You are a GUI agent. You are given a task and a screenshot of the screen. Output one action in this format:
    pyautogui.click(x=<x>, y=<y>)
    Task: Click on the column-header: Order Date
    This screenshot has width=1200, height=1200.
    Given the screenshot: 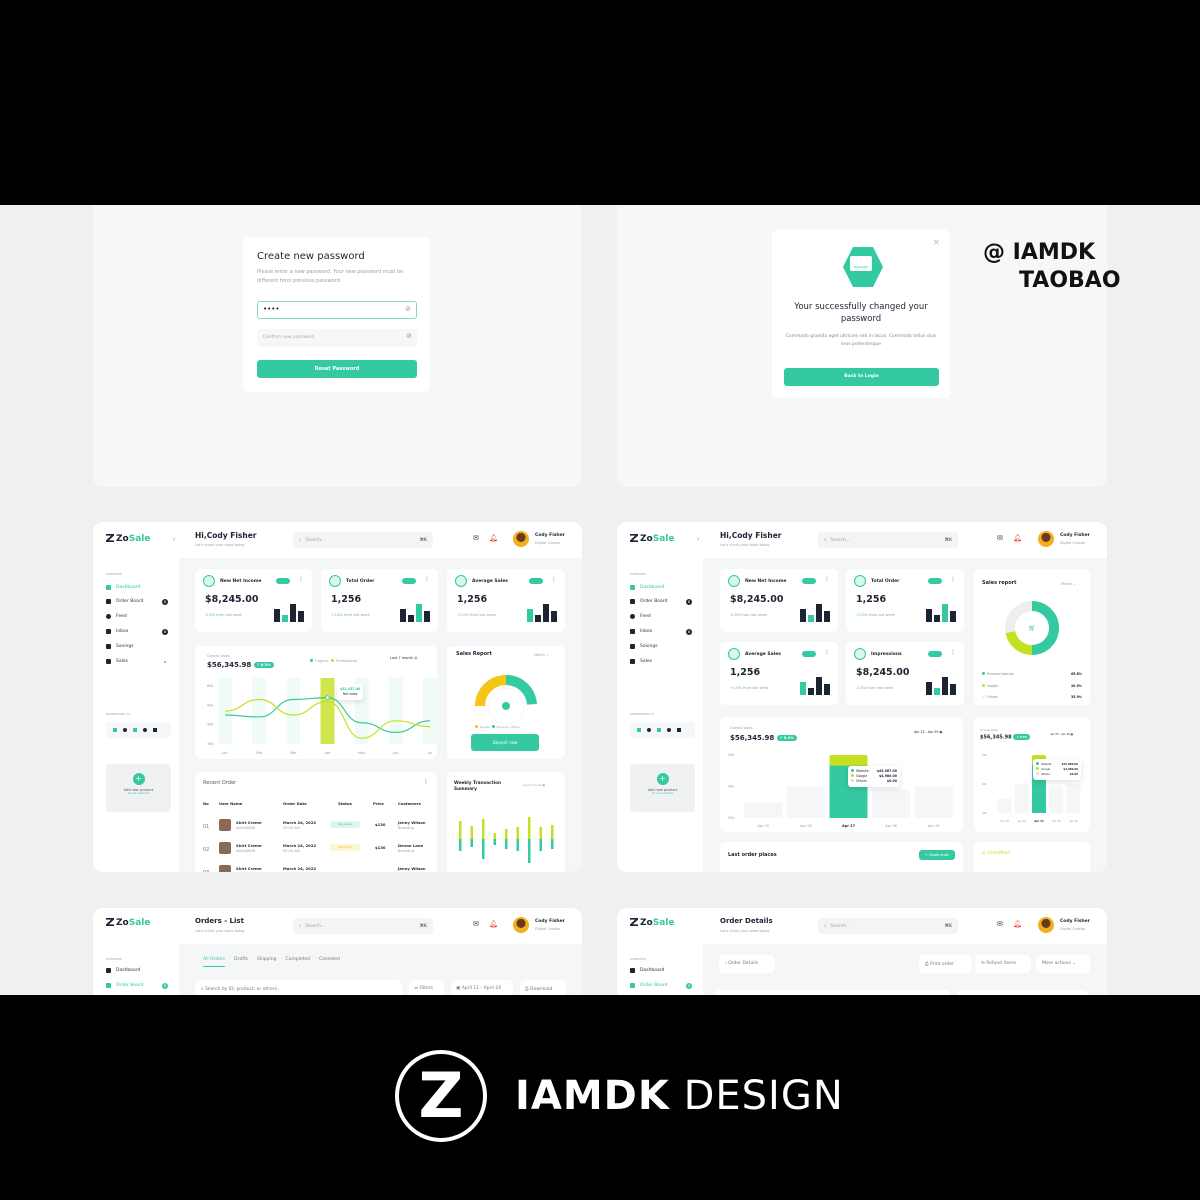 What is the action you would take?
    pyautogui.click(x=295, y=803)
    